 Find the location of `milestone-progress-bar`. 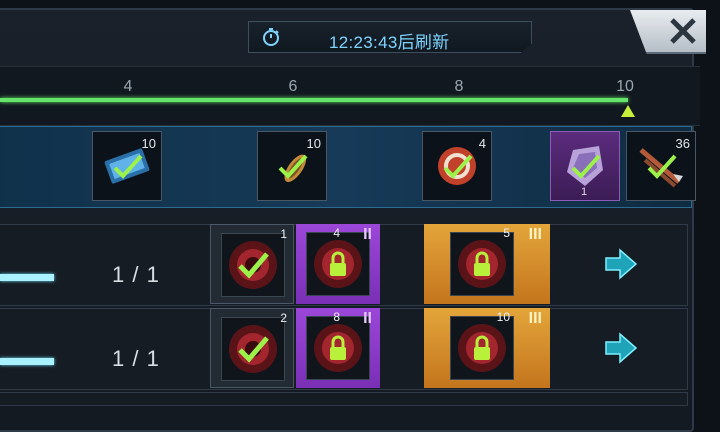

milestone-progress-bar is located at coordinates (314, 100).